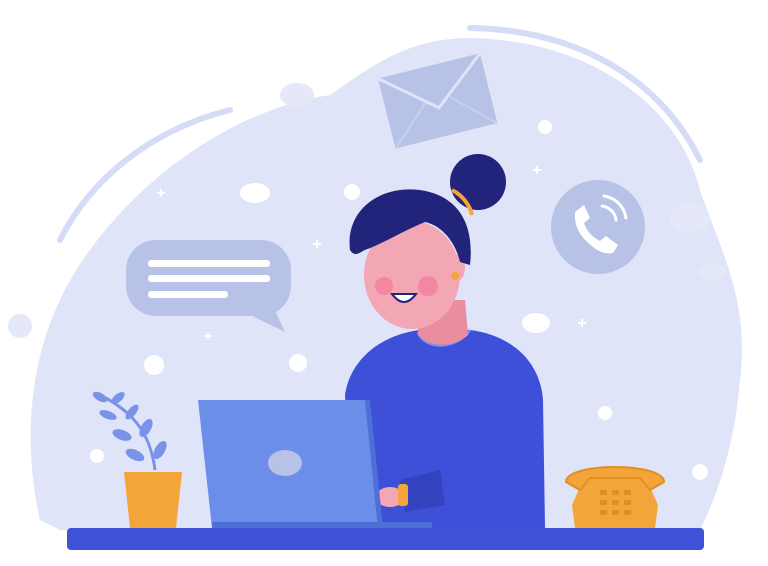  What do you see at coordinates (455, 276) in the screenshot?
I see `earring` at bounding box center [455, 276].